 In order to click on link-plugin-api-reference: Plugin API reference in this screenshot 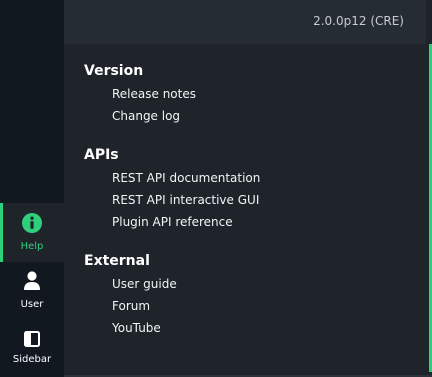, I will do `click(172, 222)`.